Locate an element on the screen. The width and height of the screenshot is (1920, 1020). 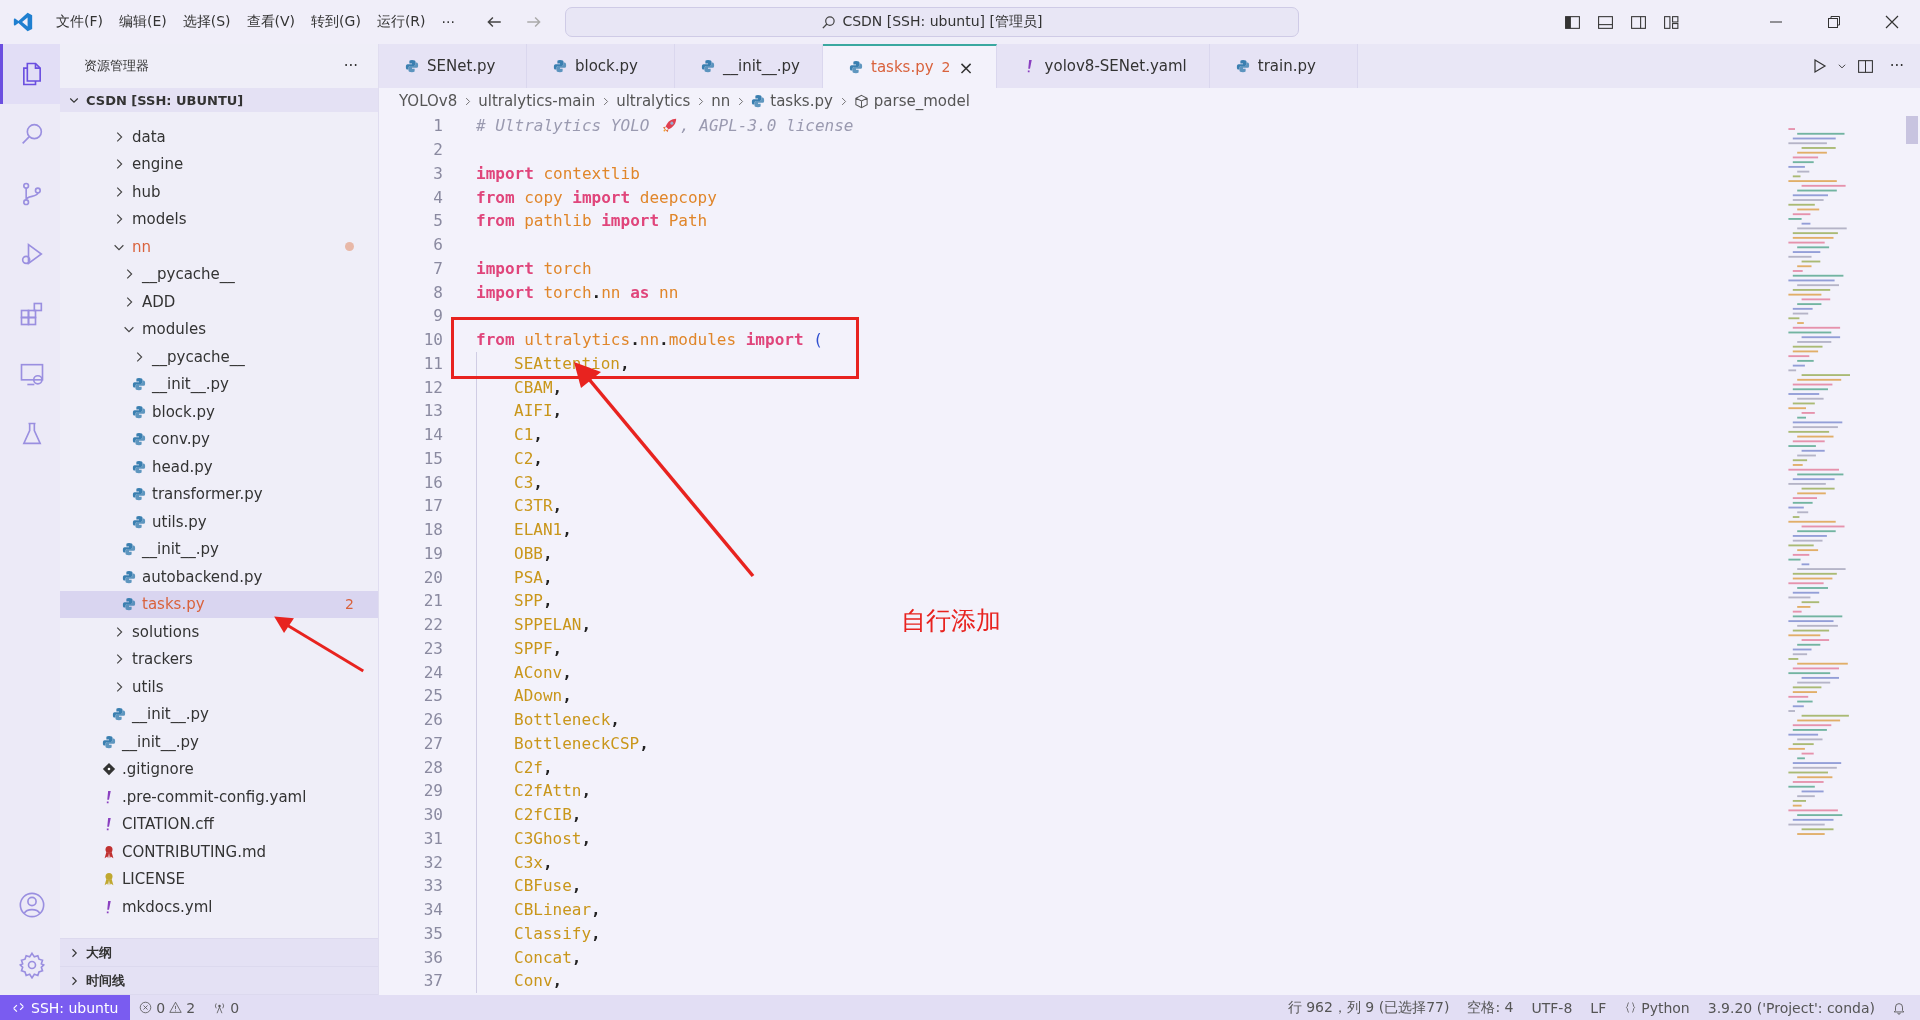
more-menu: ··· is located at coordinates (448, 22).